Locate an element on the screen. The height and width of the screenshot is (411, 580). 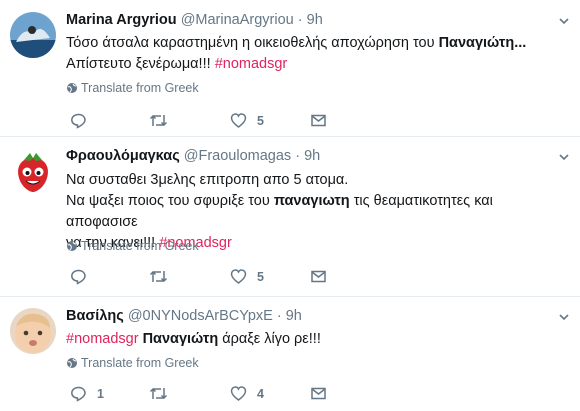
author-handle: @Fraoulomagas is located at coordinates (237, 156).